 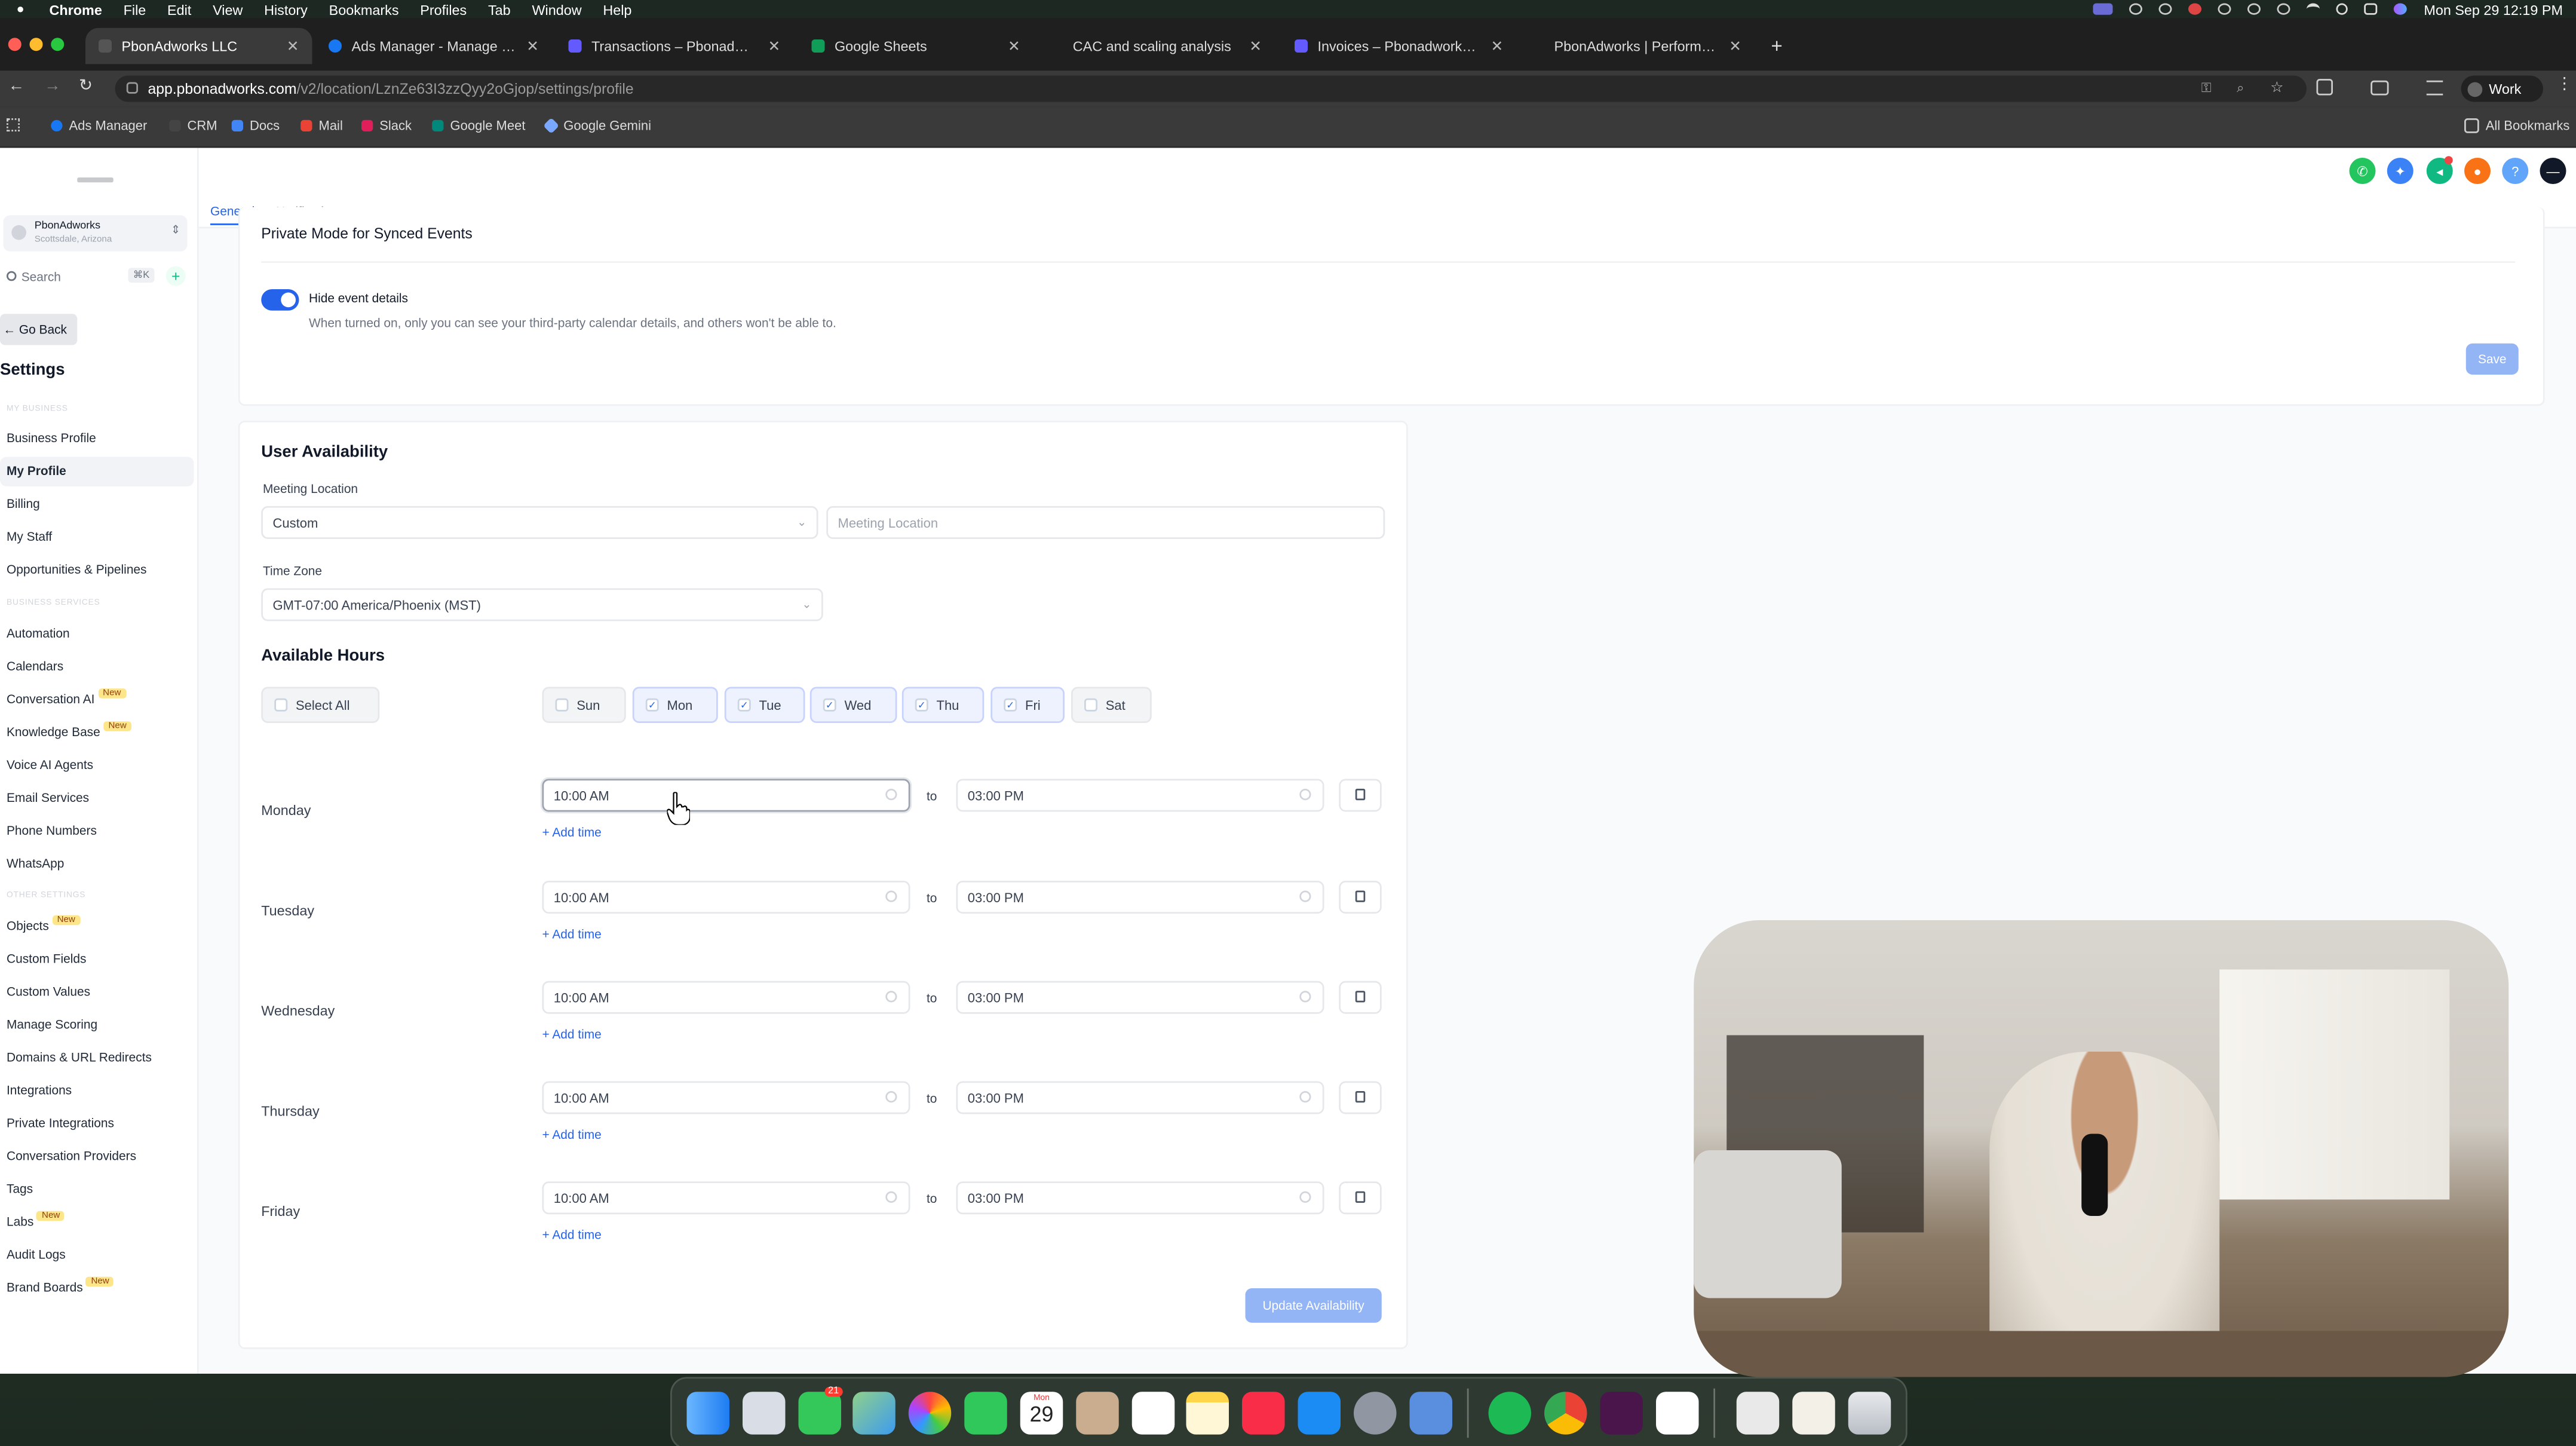 I want to click on bookmark-google-meet: Google Meet, so click(x=478, y=126).